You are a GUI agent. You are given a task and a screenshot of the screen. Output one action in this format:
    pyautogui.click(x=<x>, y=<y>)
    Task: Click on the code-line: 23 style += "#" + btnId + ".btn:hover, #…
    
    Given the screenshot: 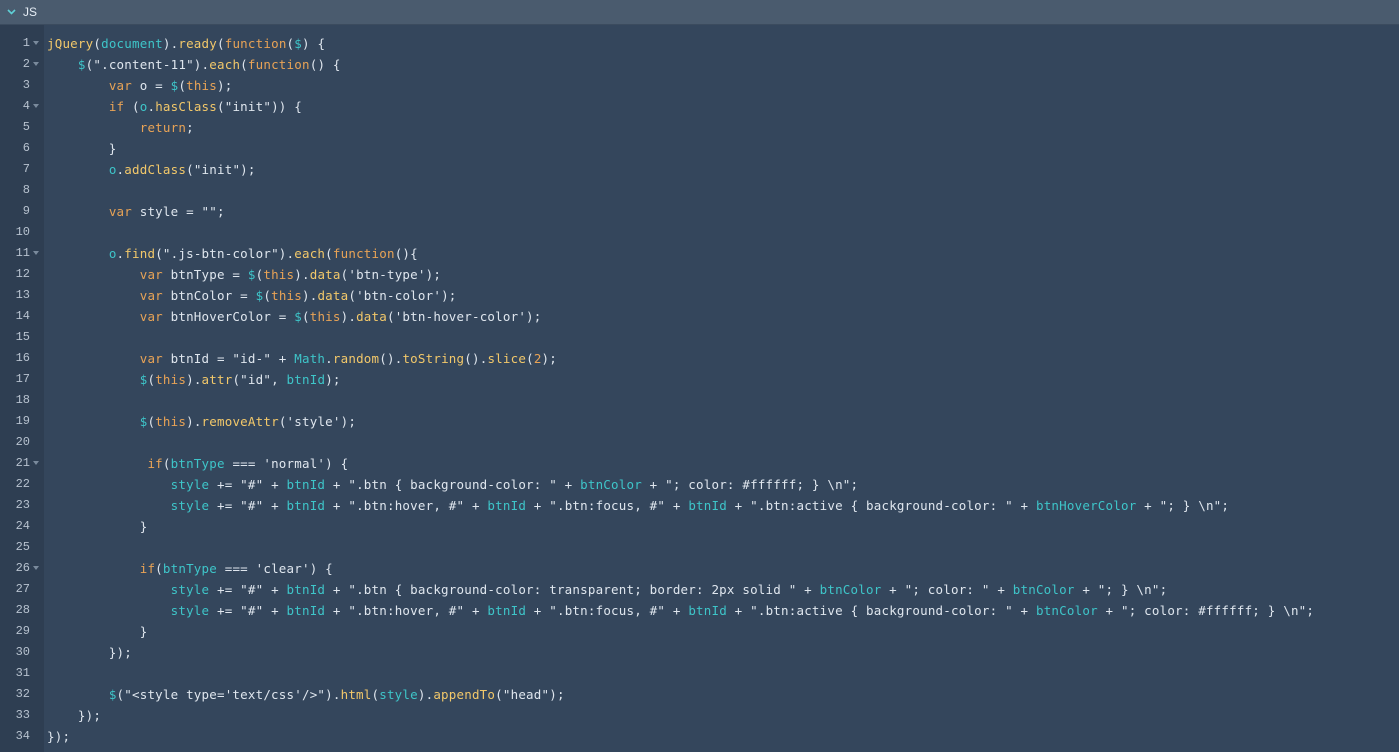 What is the action you would take?
    pyautogui.click(x=699, y=505)
    